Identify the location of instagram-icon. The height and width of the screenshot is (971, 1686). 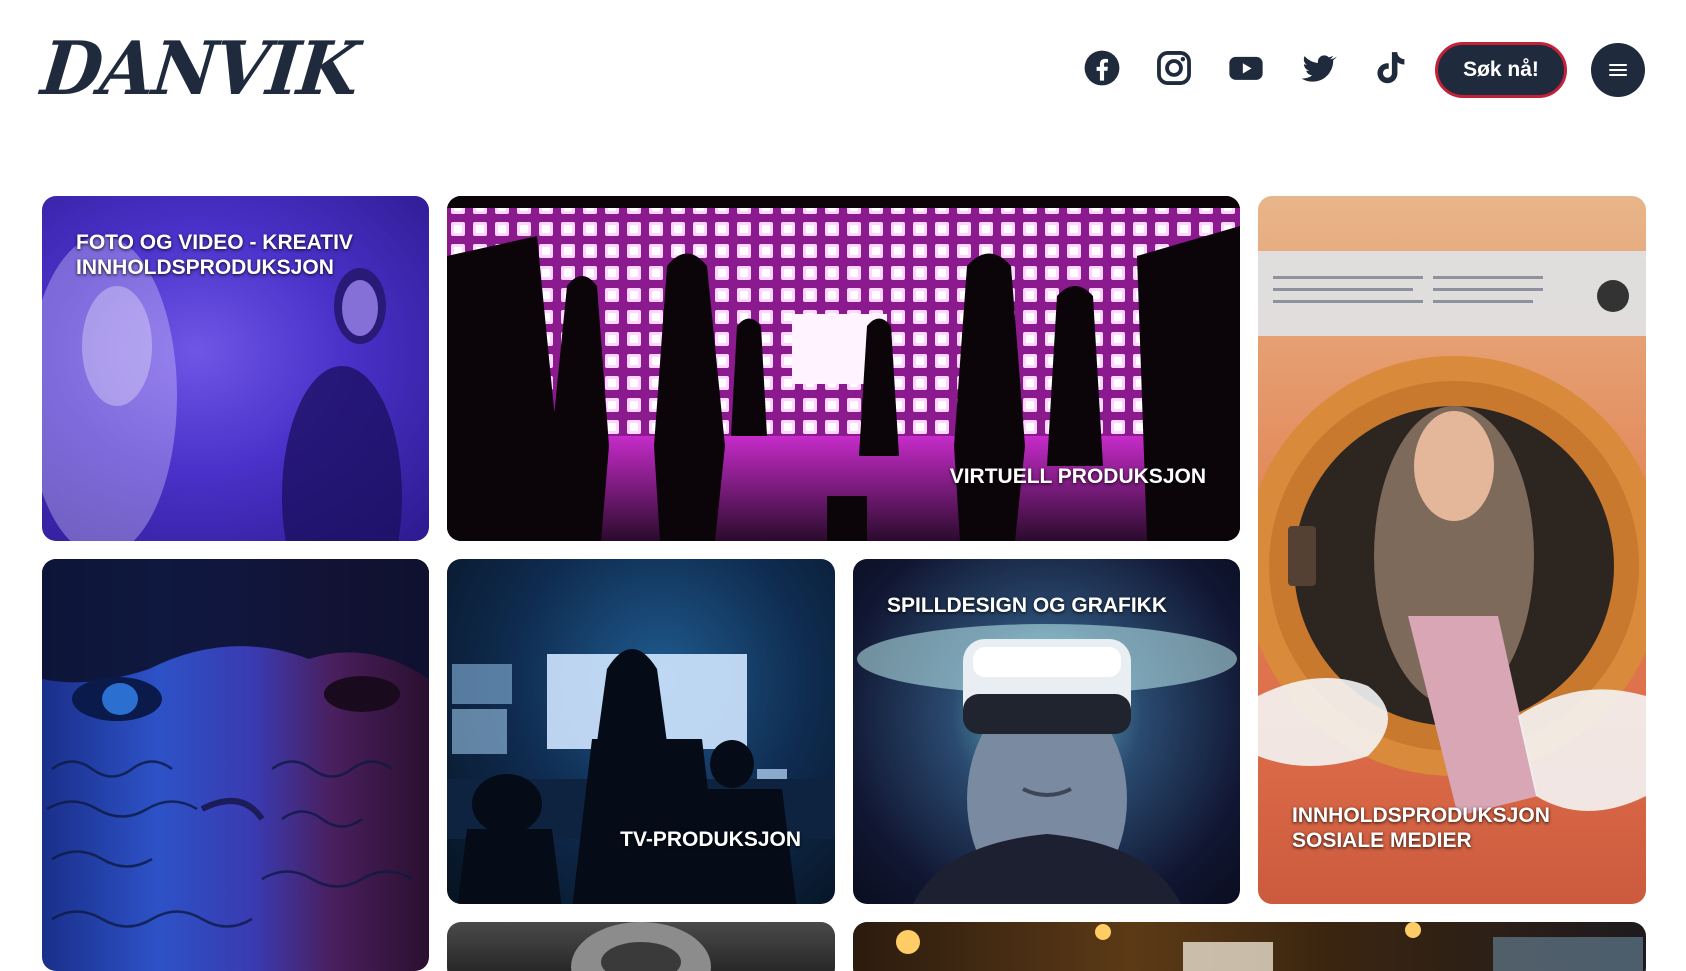
(1174, 68).